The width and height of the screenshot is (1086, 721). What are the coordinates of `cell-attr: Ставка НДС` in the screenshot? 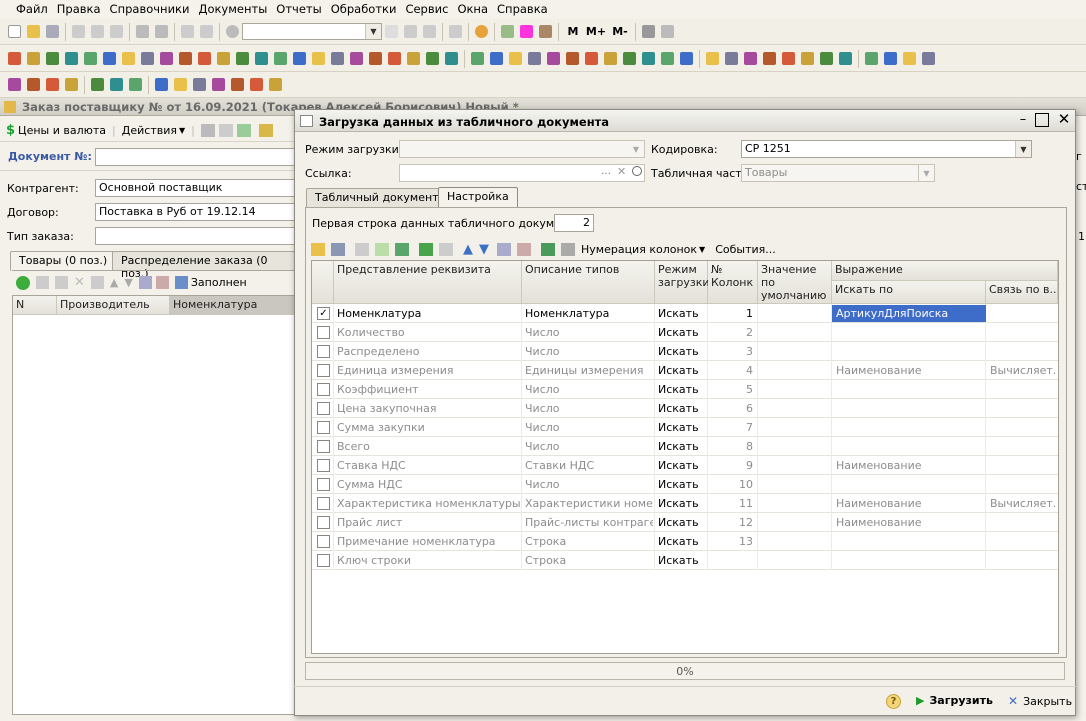 It's located at (428, 465).